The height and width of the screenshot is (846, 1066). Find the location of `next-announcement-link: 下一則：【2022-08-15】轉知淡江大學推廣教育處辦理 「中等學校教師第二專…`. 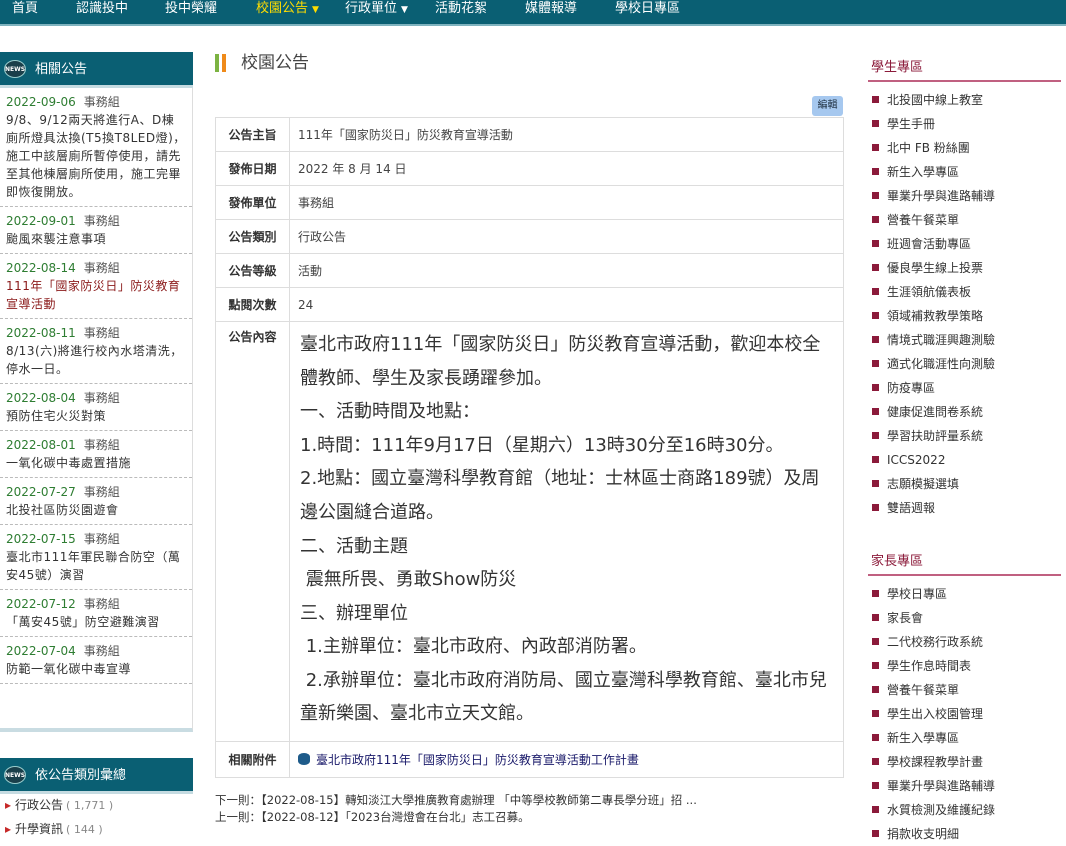

next-announcement-link: 下一則：【2022-08-15】轉知淡江大學推廣教育處辦理 「中等學校教師第二專… is located at coordinates (456, 800).